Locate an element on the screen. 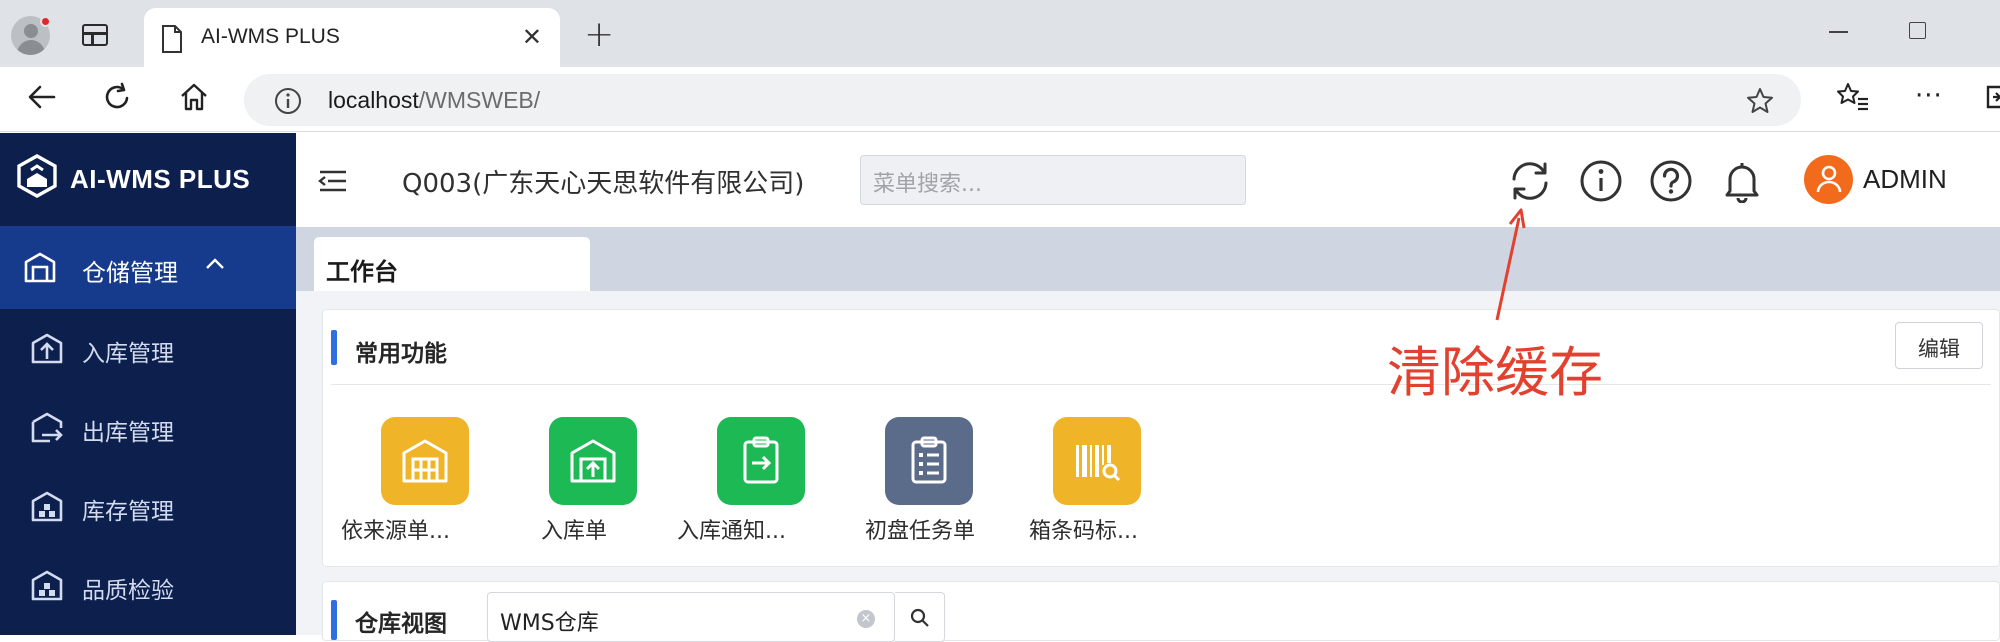 This screenshot has height=642, width=2000. sidebar-item-label: 入库管理 is located at coordinates (128, 354).